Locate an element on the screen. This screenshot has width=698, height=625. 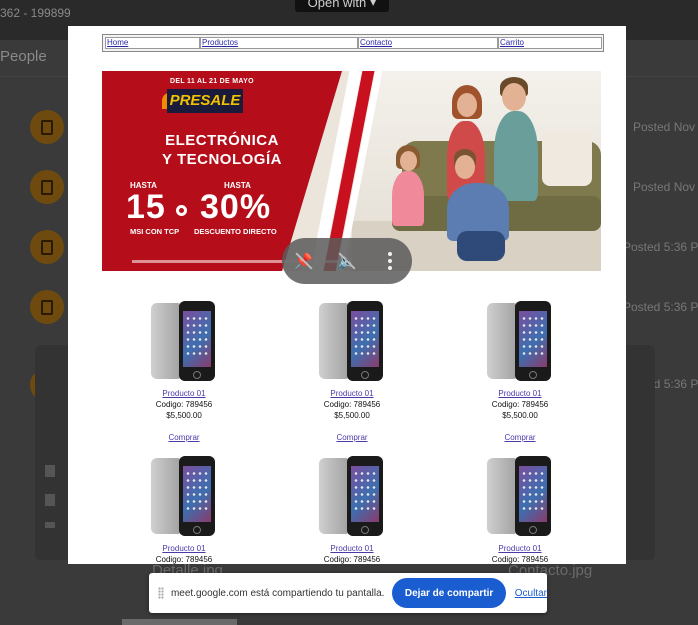
pin-off-icon: 📌 is located at coordinates (304, 261).